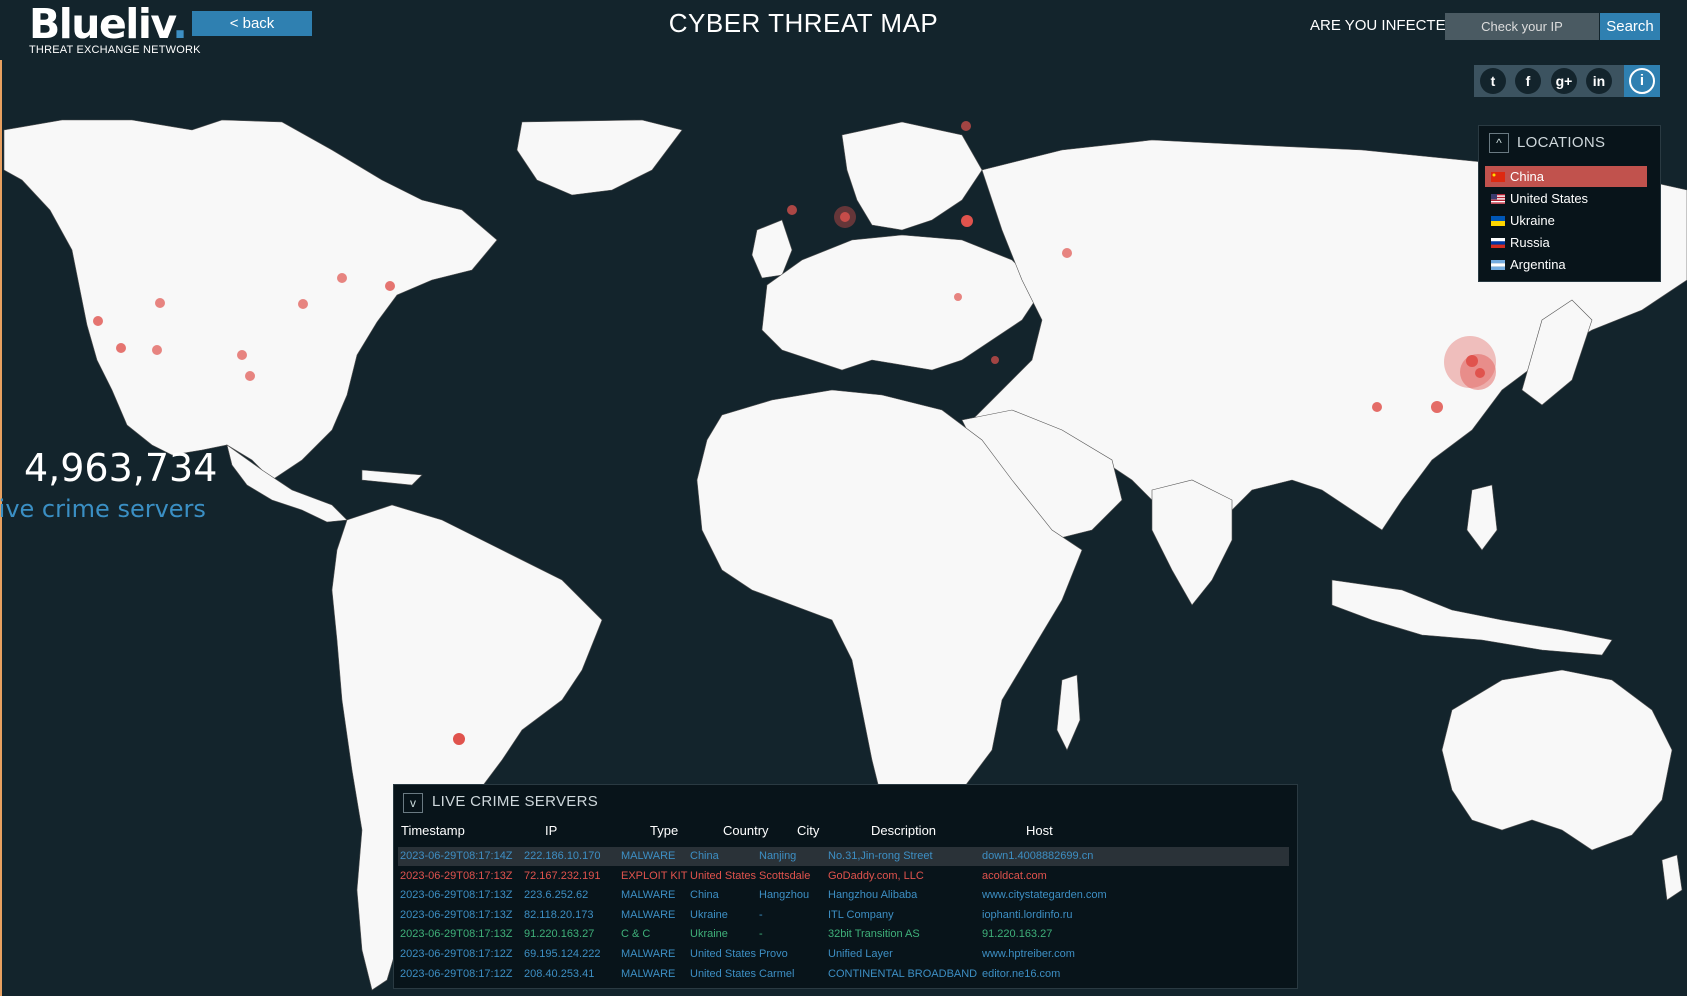  Describe the element at coordinates (784, 895) in the screenshot. I see `cell-city: Hangzhou` at that location.